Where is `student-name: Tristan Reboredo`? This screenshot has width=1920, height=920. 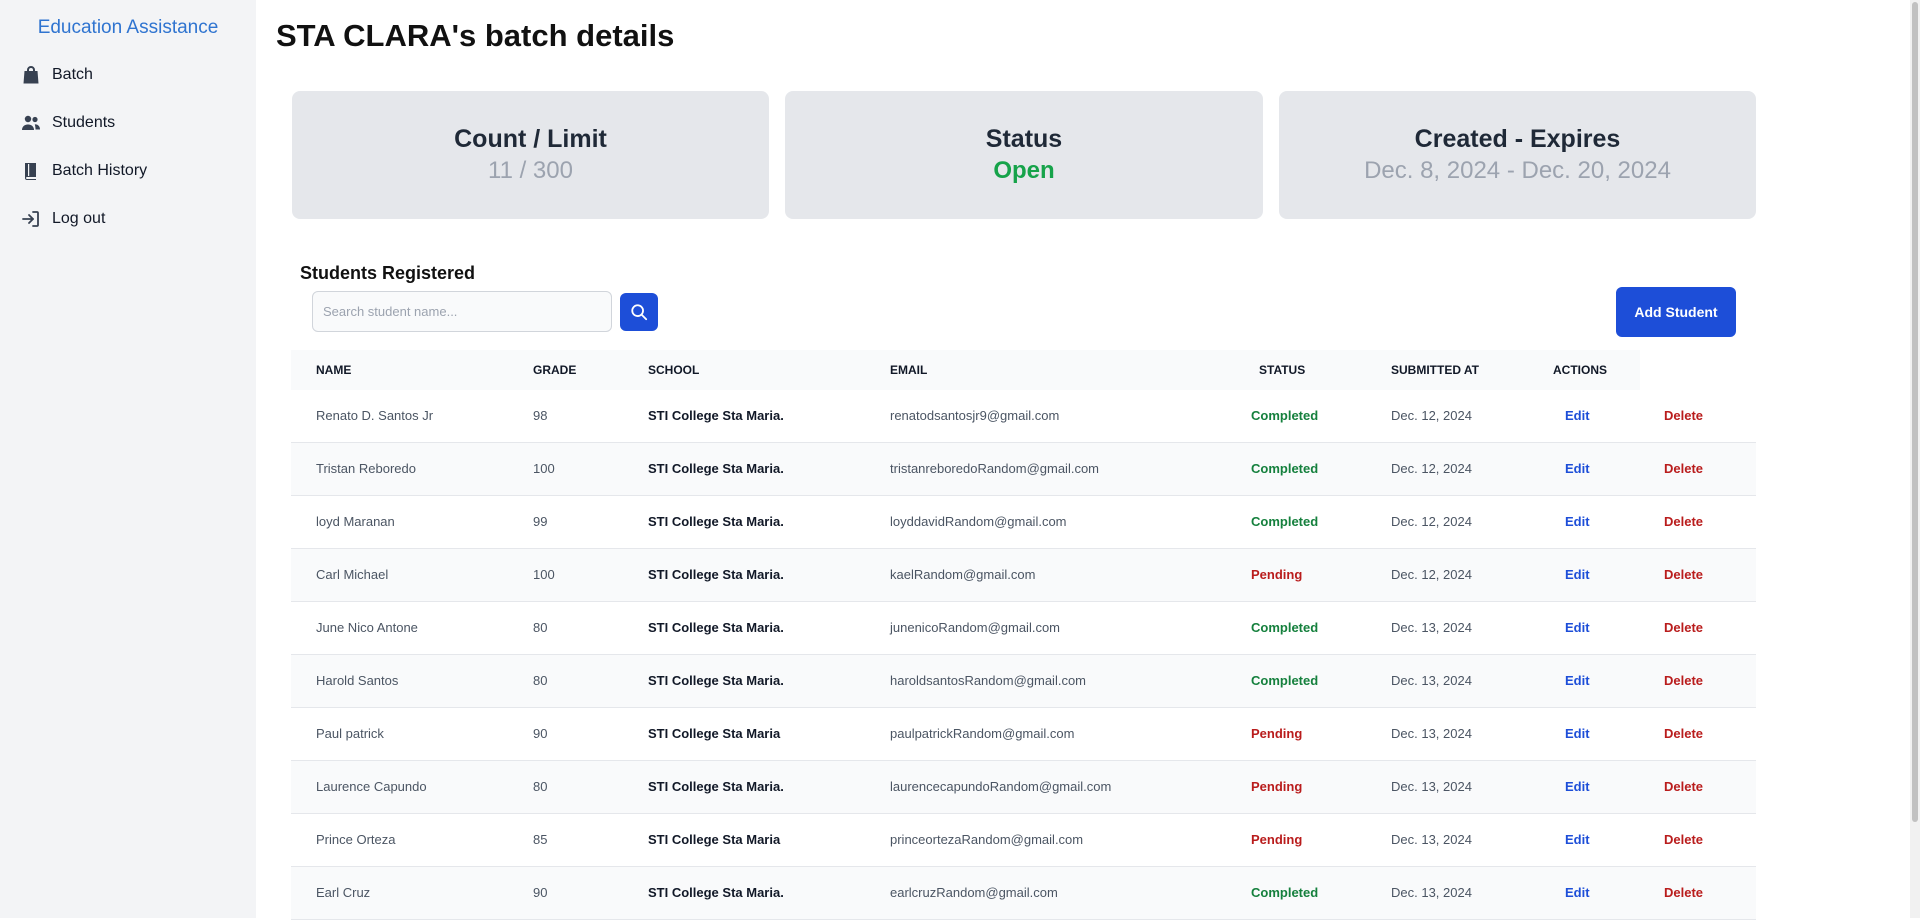 student-name: Tristan Reboredo is located at coordinates (366, 468).